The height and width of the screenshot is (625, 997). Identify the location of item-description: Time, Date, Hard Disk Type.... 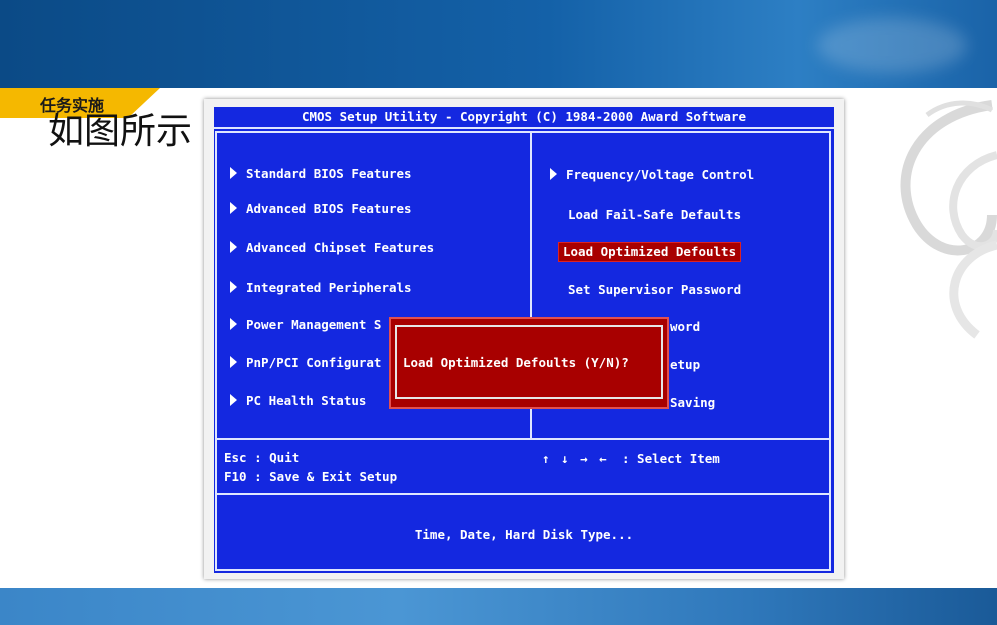
(524, 534).